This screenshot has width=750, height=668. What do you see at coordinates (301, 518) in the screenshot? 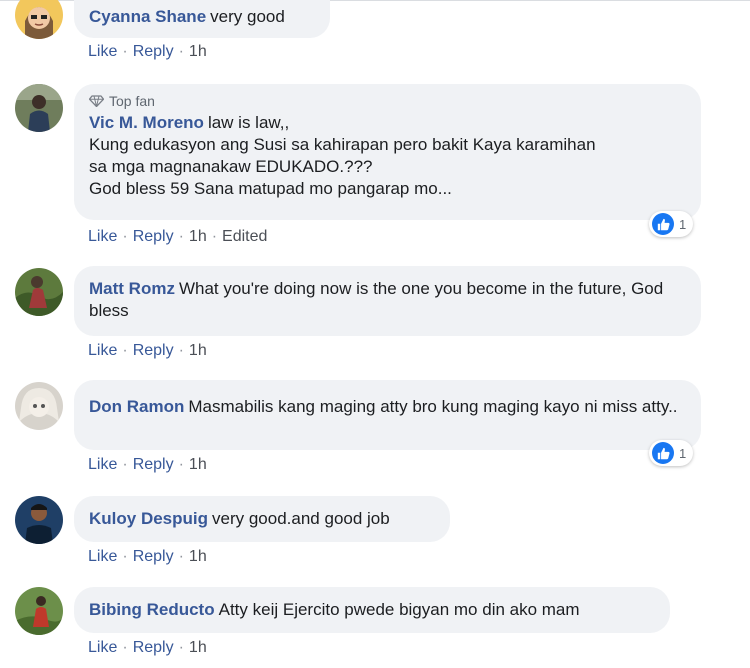
I see `comment-text: very good.and good job` at bounding box center [301, 518].